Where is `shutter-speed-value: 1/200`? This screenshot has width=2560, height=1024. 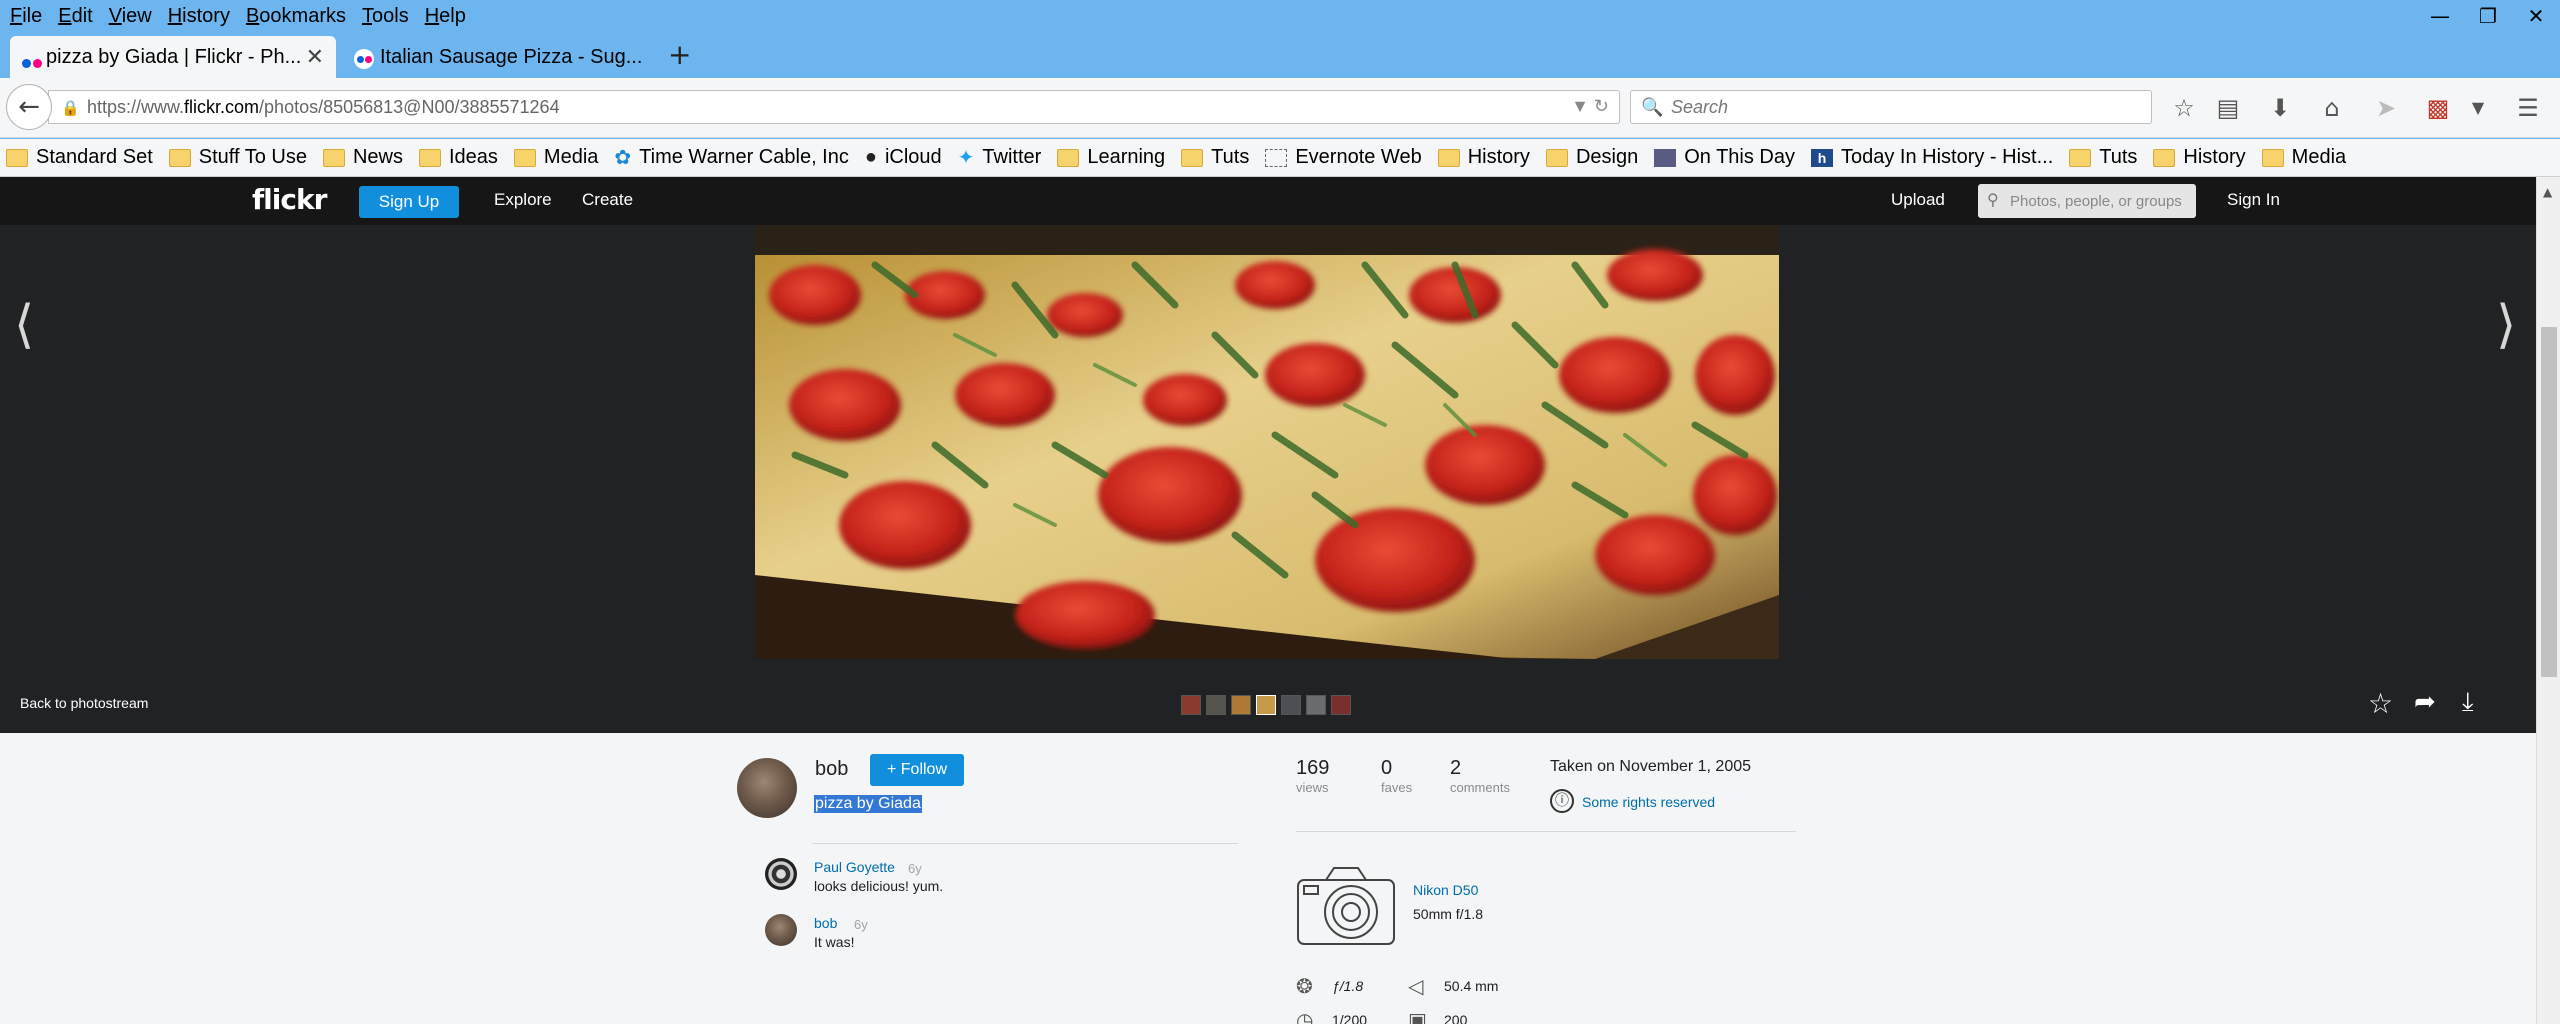
shutter-speed-value: 1/200 is located at coordinates (1350, 1018).